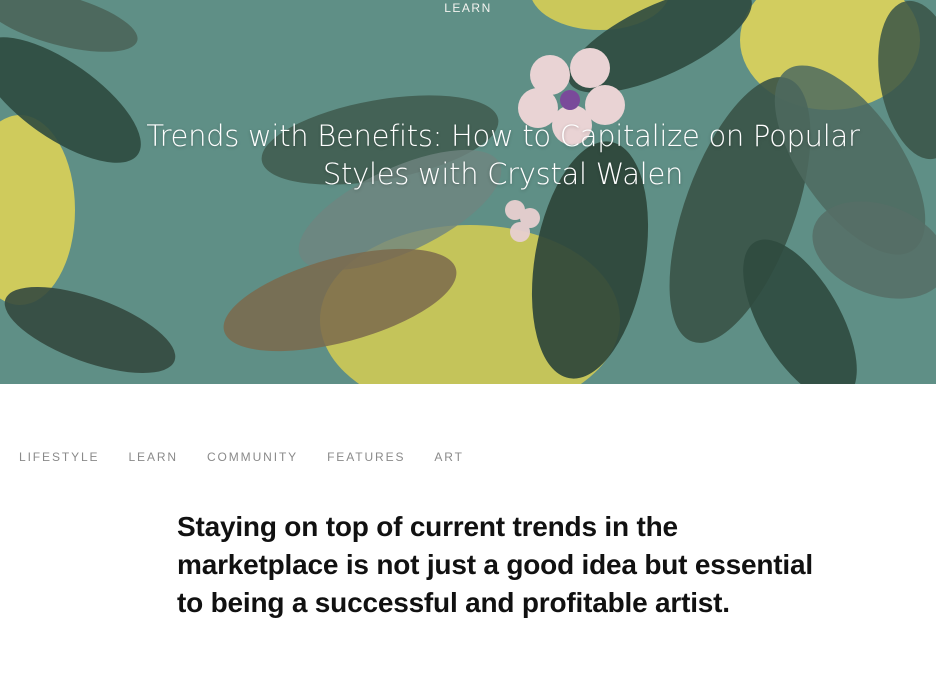 Image resolution: width=936 pixels, height=687 pixels. What do you see at coordinates (468, 8) in the screenshot?
I see `hero-category-label: LEARN` at bounding box center [468, 8].